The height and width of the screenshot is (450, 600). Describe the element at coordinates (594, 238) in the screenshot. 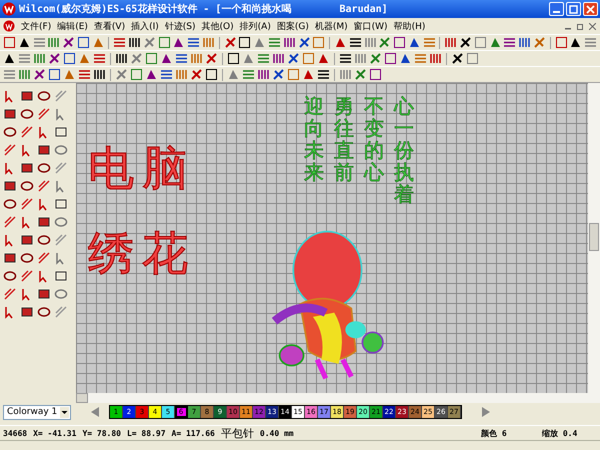

I see `vertical-scrollbar` at that location.